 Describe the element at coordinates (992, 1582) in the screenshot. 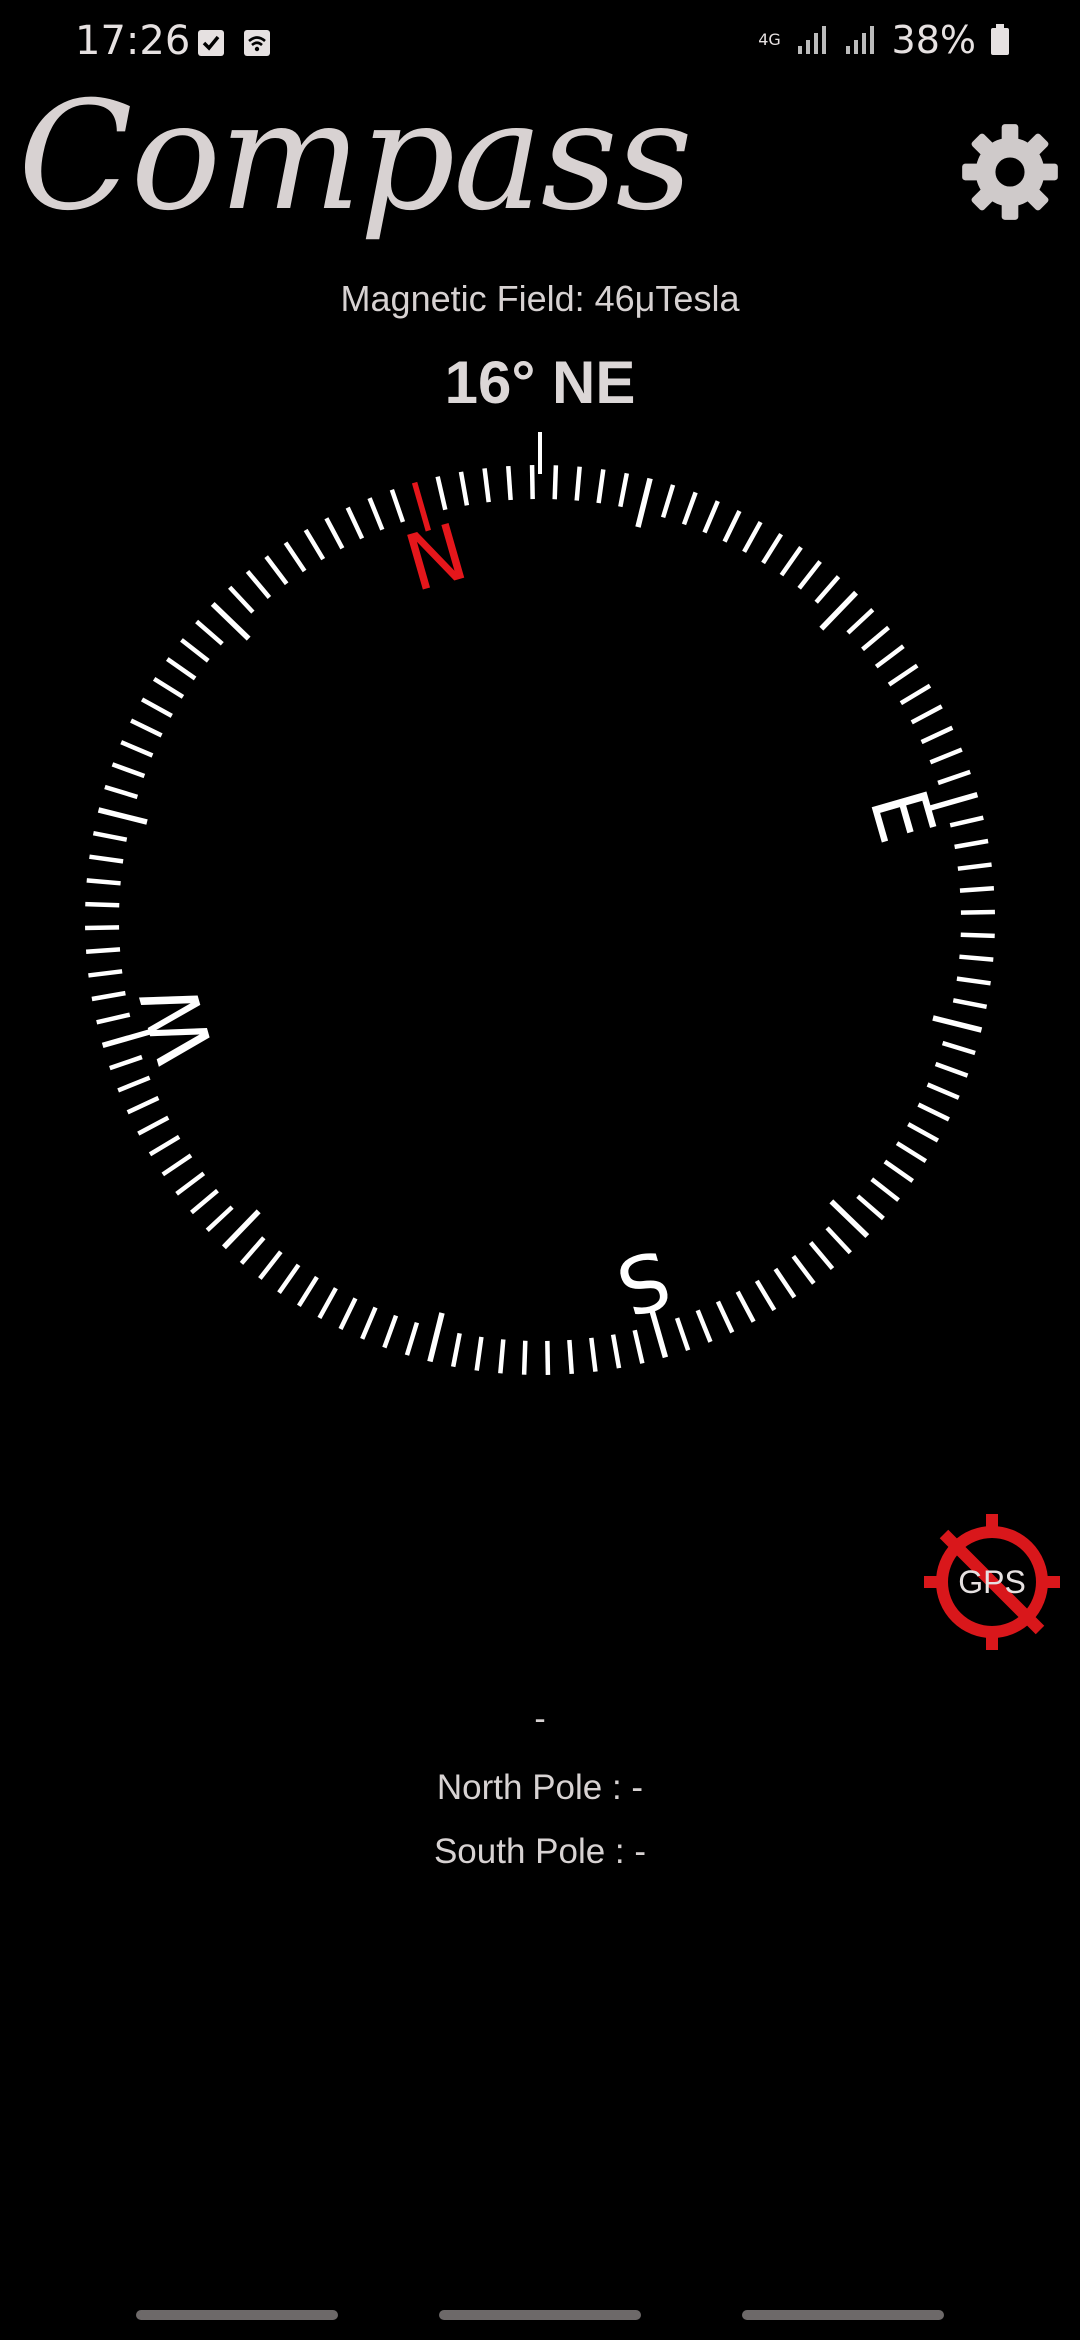

I see `gps-disabled-button: GPS` at that location.